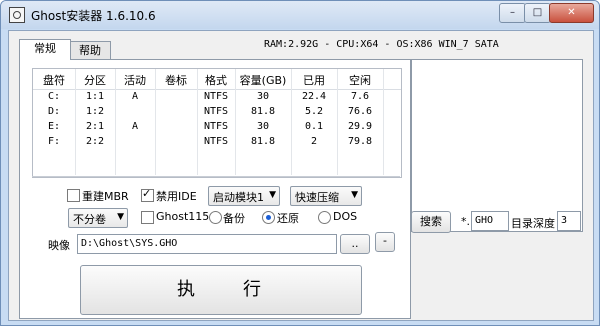 Image resolution: width=600 pixels, height=326 pixels. Describe the element at coordinates (221, 290) in the screenshot. I see `execute-button: 执 行` at that location.